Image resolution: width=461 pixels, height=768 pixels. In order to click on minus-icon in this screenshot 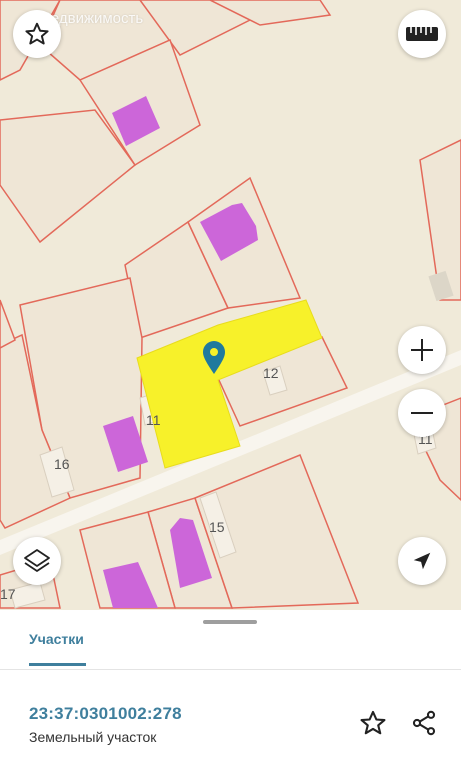, I will do `click(422, 413)`.